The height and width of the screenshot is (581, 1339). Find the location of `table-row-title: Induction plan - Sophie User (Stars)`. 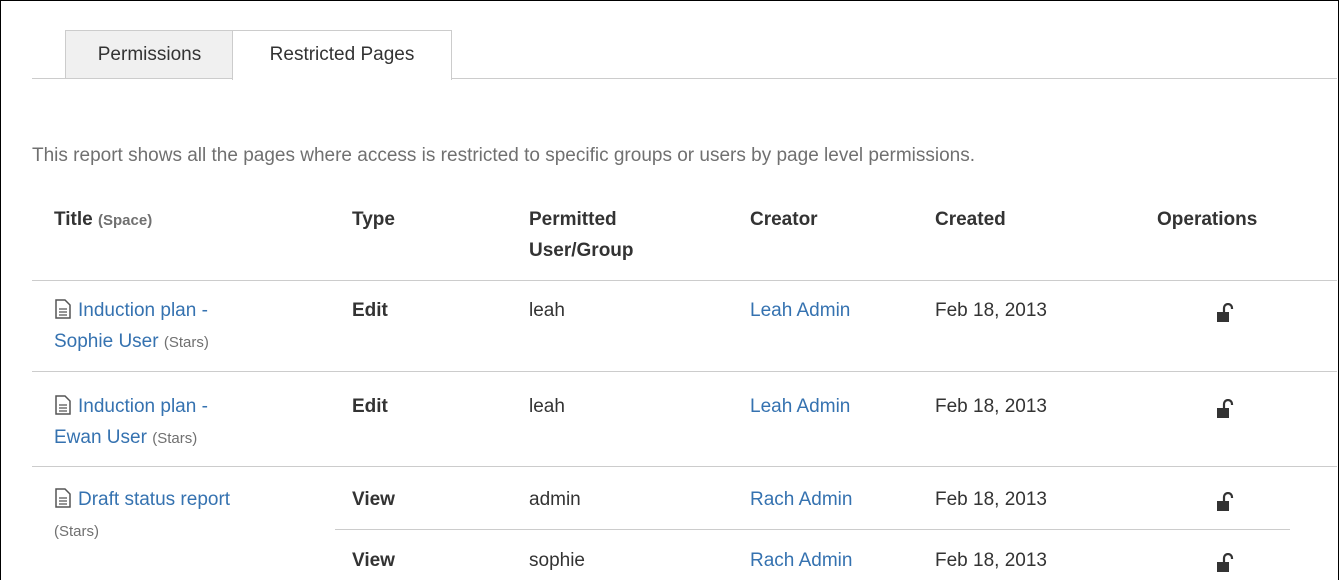

table-row-title: Induction plan - Sophie User (Stars) is located at coordinates (131, 326).